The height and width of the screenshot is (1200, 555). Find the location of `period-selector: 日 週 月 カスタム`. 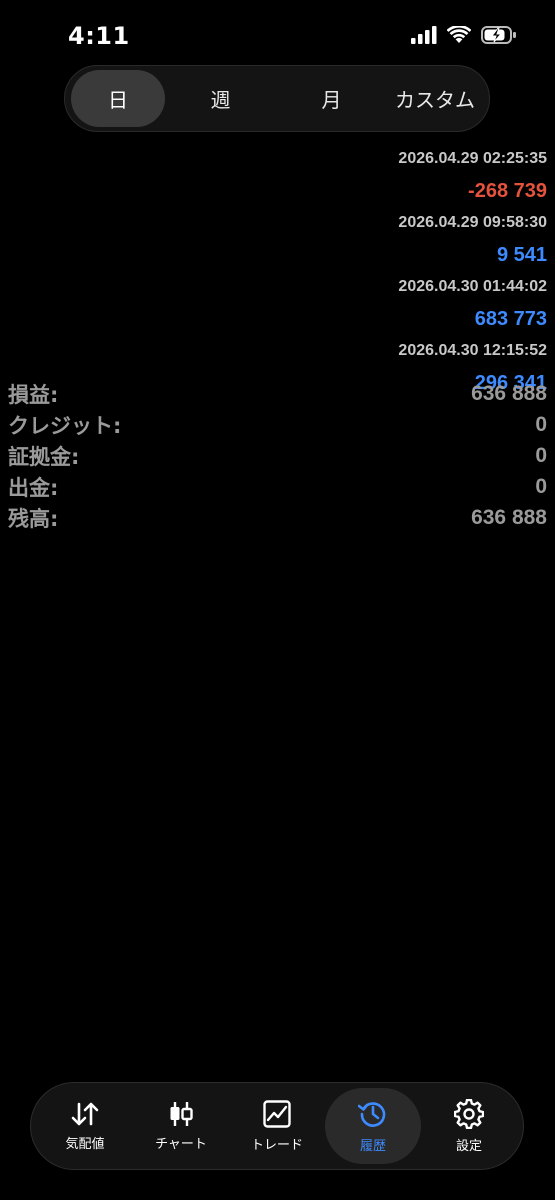

period-selector: 日 週 月 カスタム is located at coordinates (277, 98).